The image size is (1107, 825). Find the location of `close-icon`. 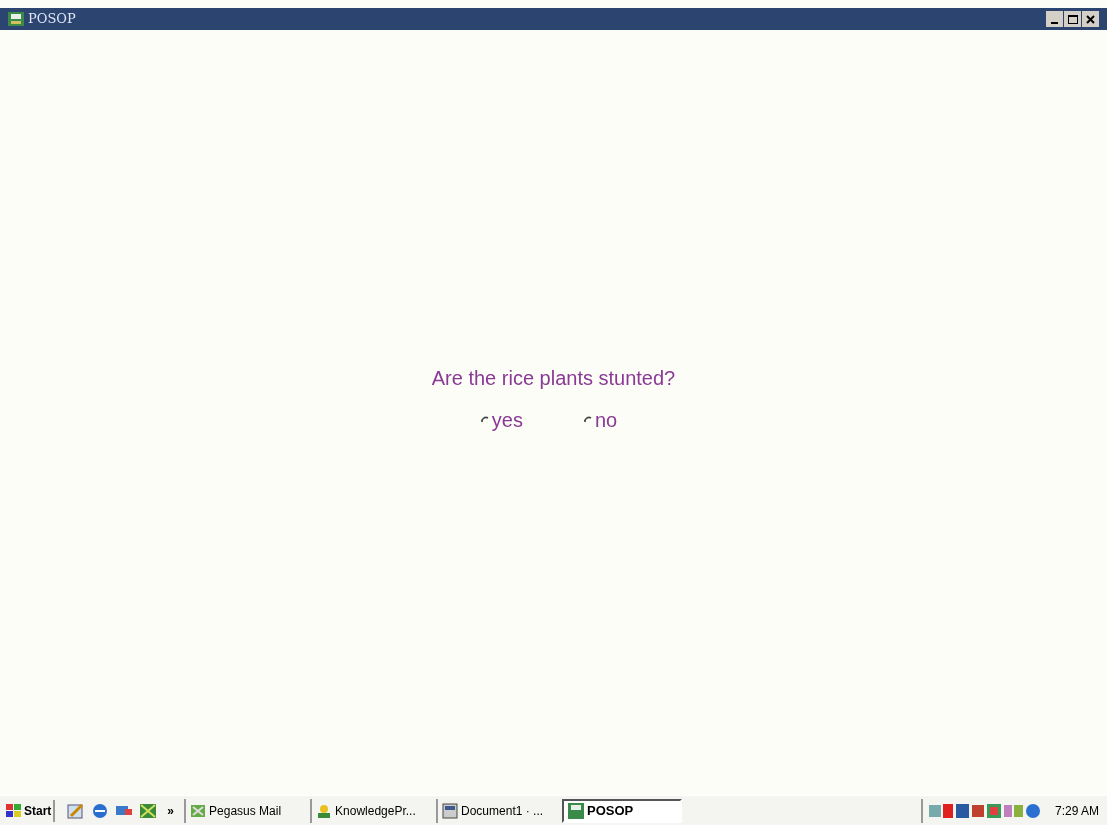

close-icon is located at coordinates (1090, 19).